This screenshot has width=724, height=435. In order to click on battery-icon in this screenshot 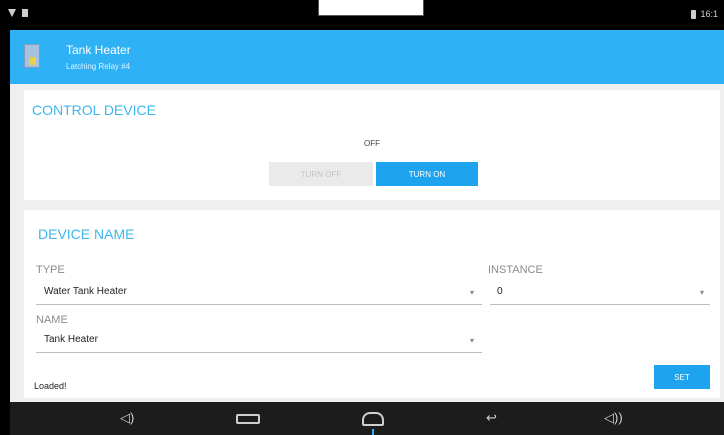, I will do `click(694, 14)`.